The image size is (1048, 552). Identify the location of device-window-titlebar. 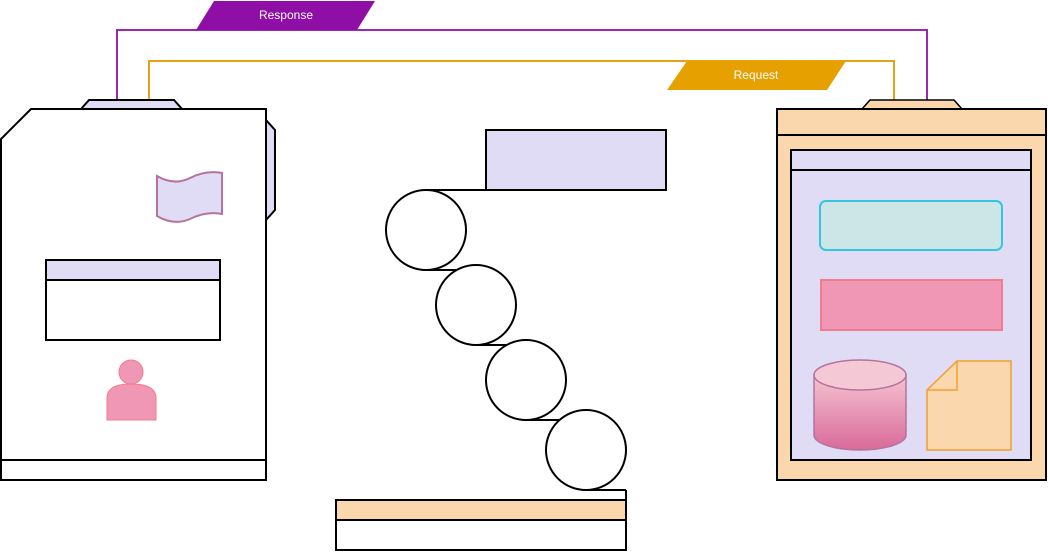
(133, 270).